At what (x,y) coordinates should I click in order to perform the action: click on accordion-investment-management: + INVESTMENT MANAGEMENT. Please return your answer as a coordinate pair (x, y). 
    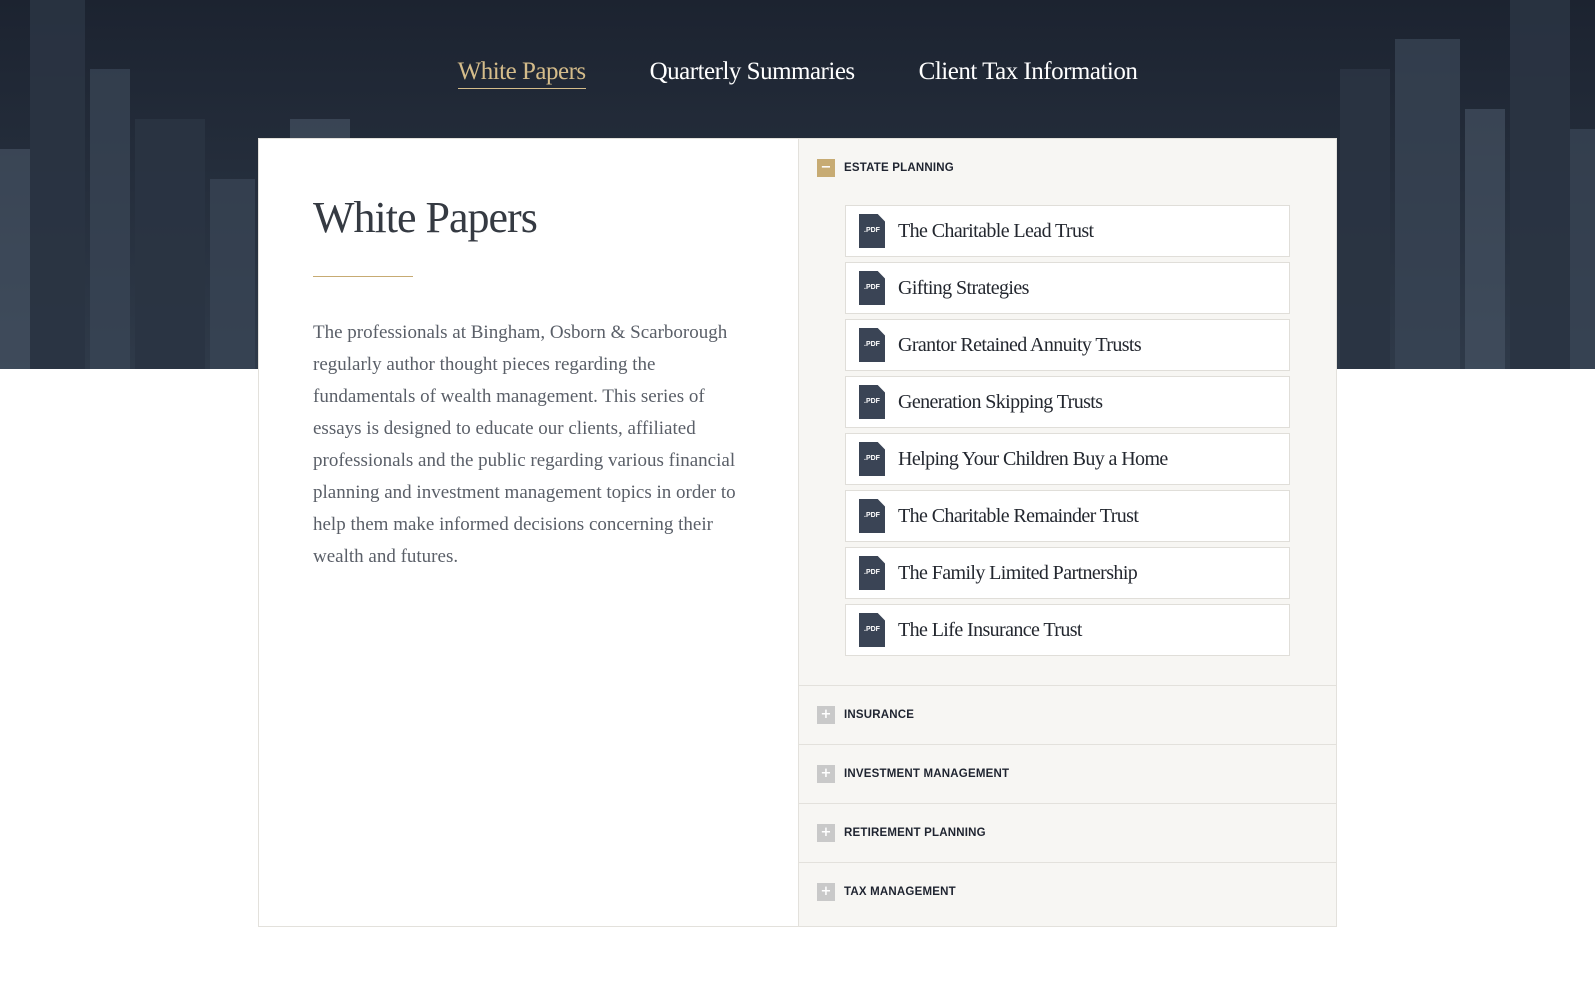
    Looking at the image, I should click on (1067, 774).